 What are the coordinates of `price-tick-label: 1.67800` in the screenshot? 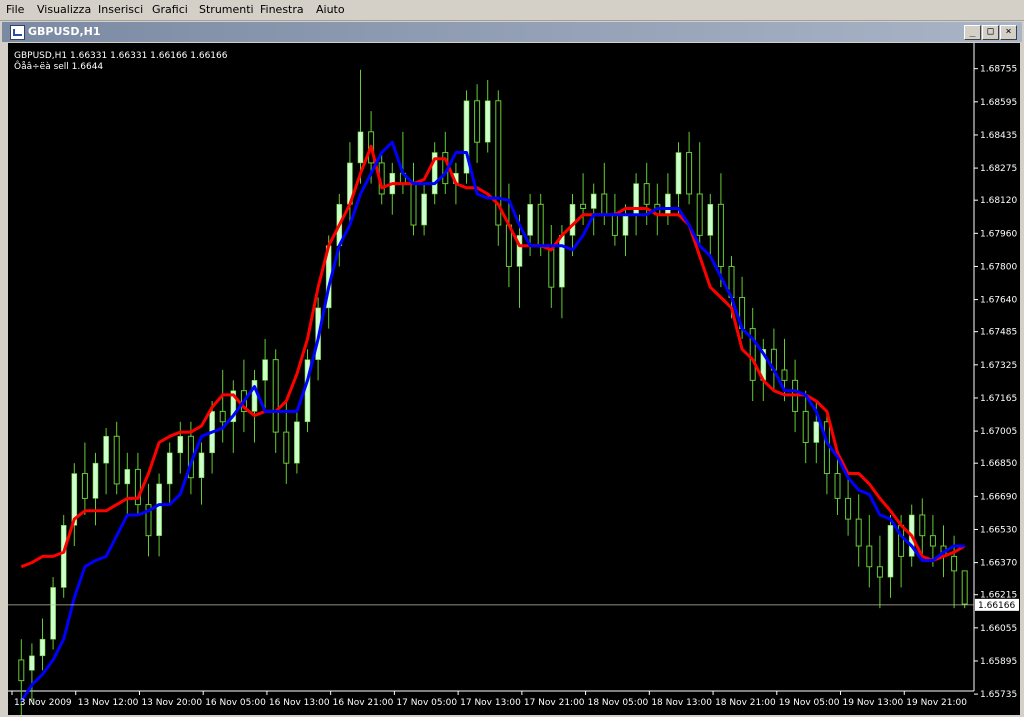 It's located at (998, 267).